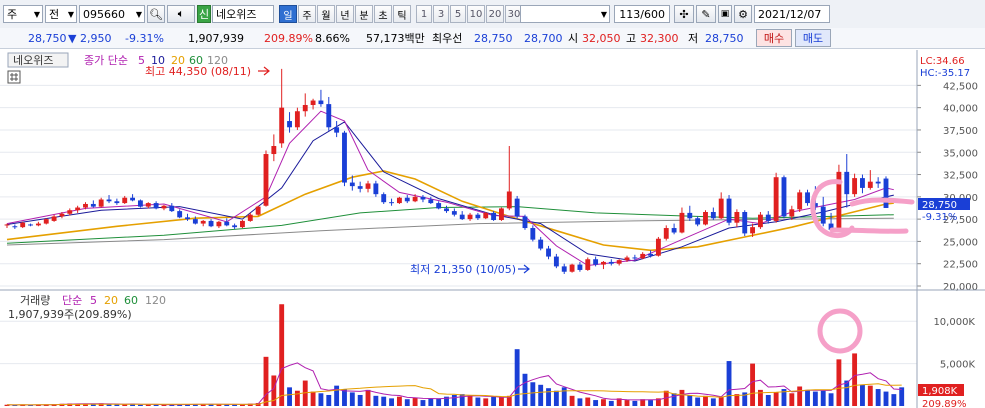  What do you see at coordinates (774, 38) in the screenshot?
I see `buy-button: 매수` at bounding box center [774, 38].